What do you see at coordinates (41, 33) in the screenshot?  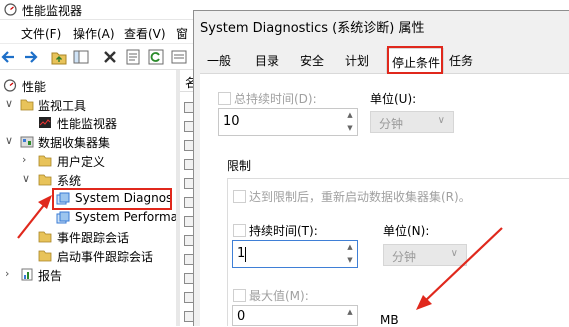 I see `menu-file: 文件(F)` at bounding box center [41, 33].